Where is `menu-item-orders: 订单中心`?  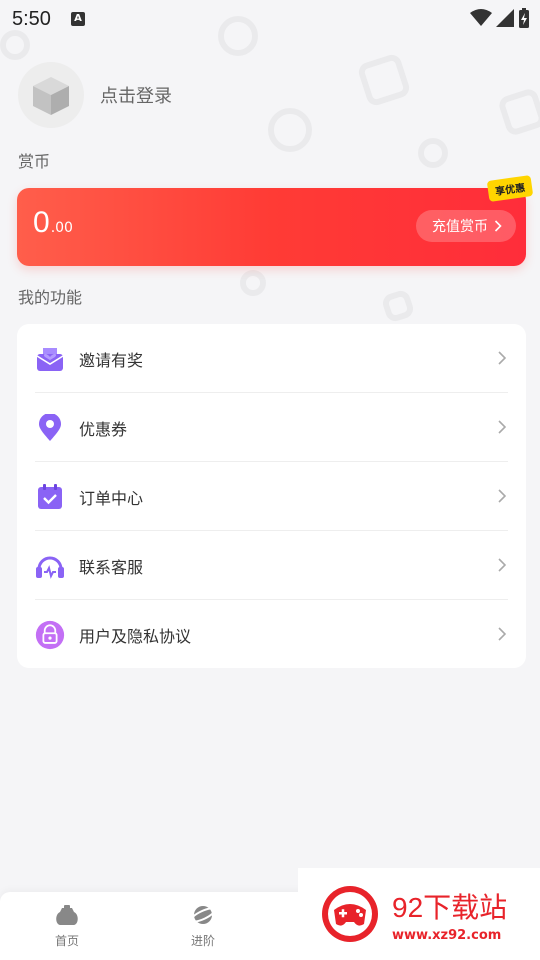
menu-item-orders: 订单中心 is located at coordinates (271, 496).